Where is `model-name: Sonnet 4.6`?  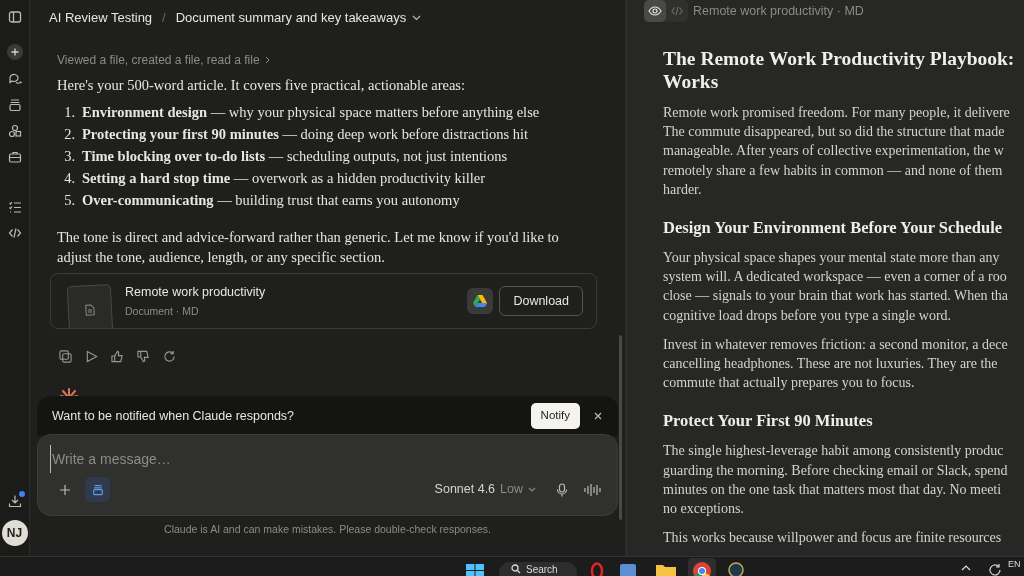
model-name: Sonnet 4.6 is located at coordinates (465, 490).